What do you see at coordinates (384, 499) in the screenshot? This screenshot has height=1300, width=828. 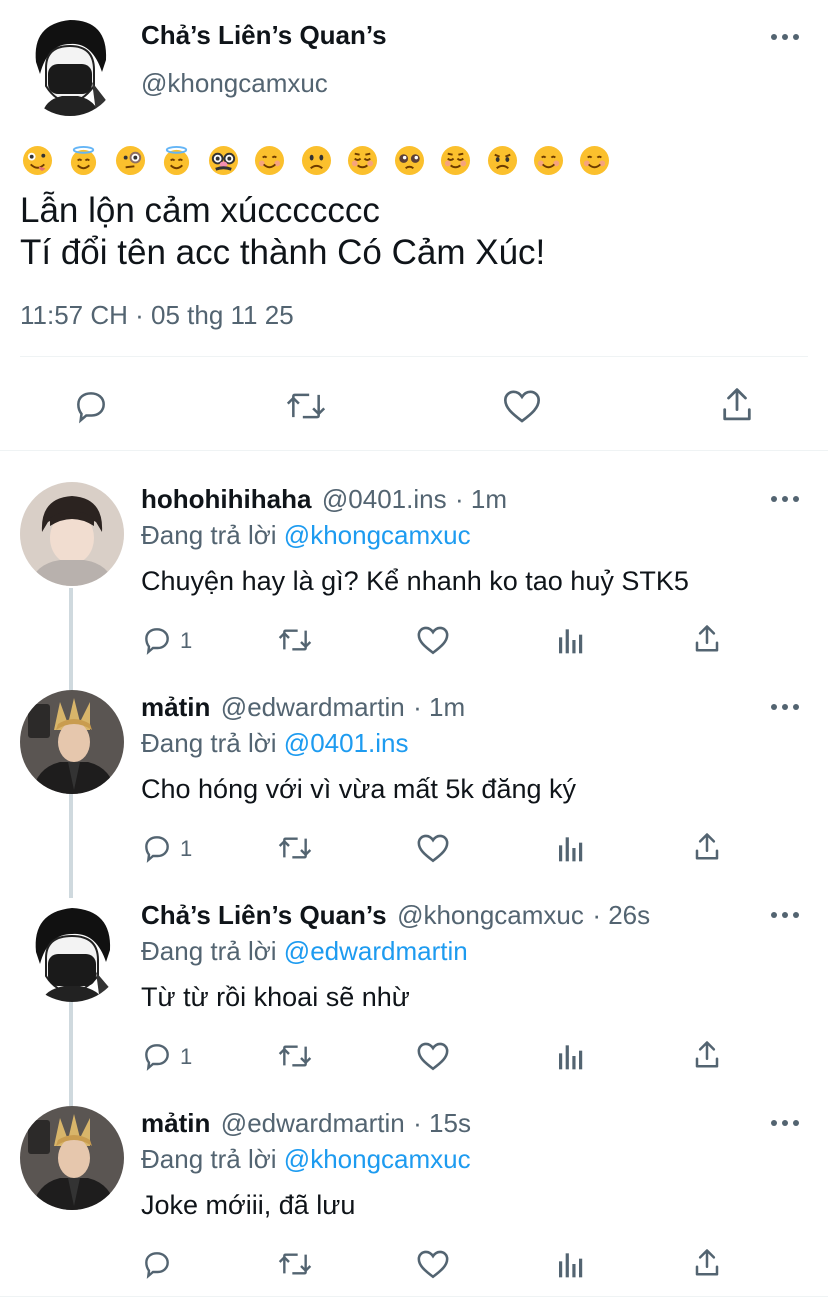 I see `reply-handle: @0401.ins` at bounding box center [384, 499].